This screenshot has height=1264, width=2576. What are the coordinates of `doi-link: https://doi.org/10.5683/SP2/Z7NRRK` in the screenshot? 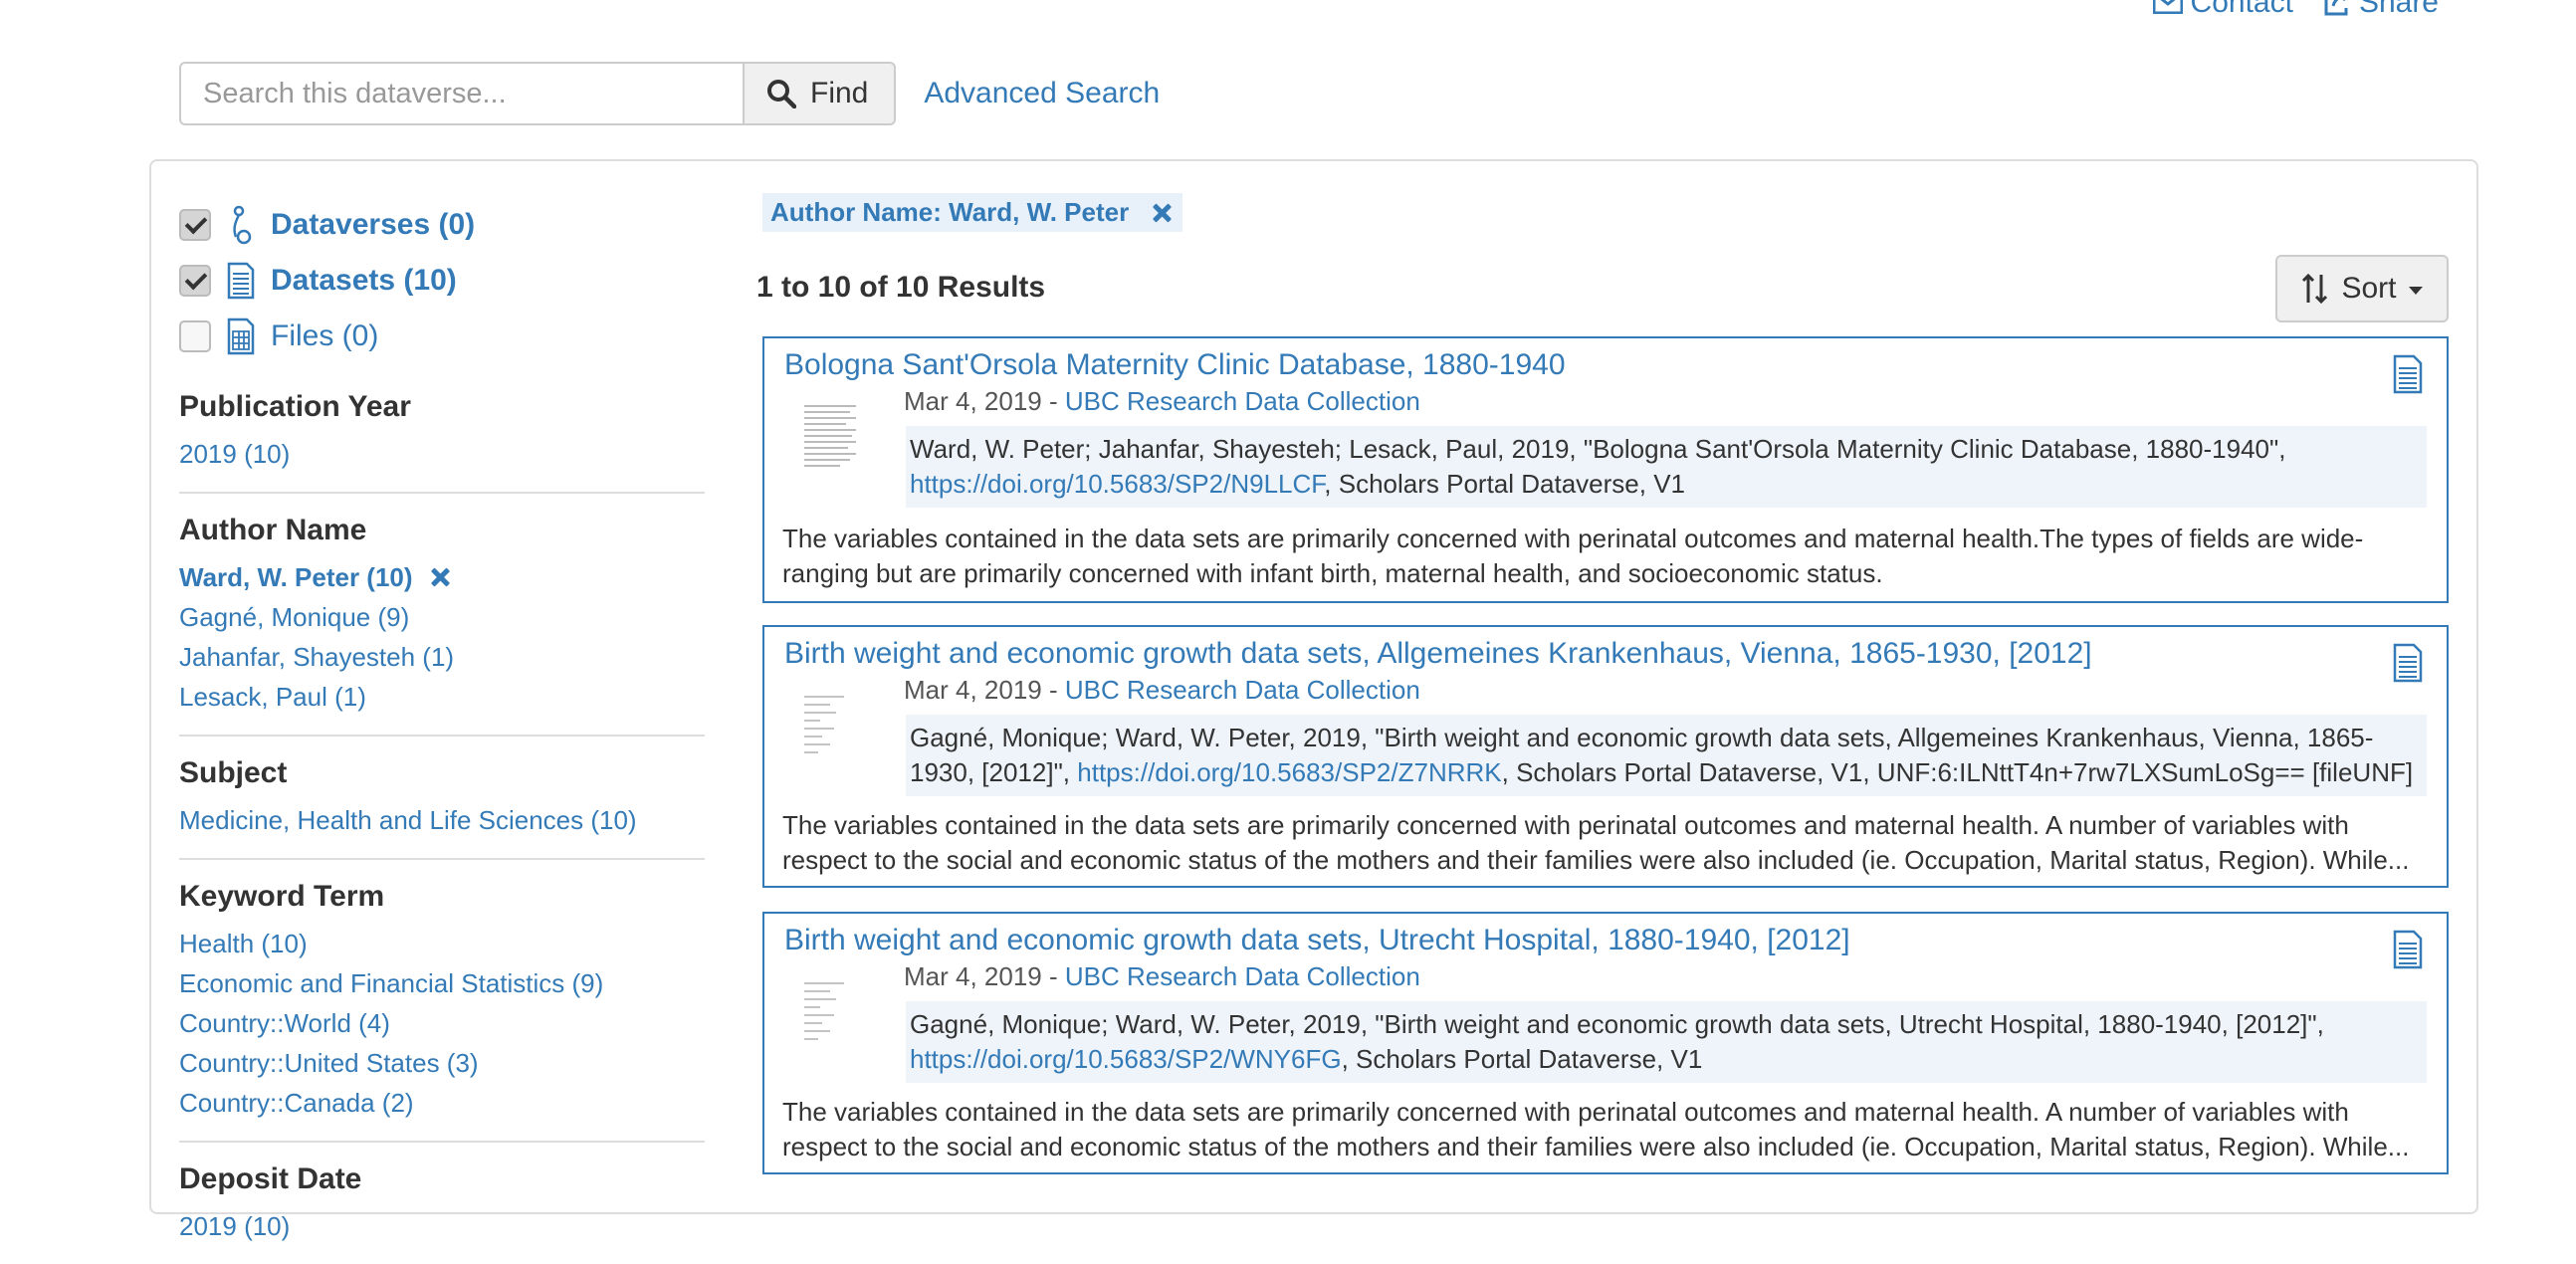 It's located at (1289, 772).